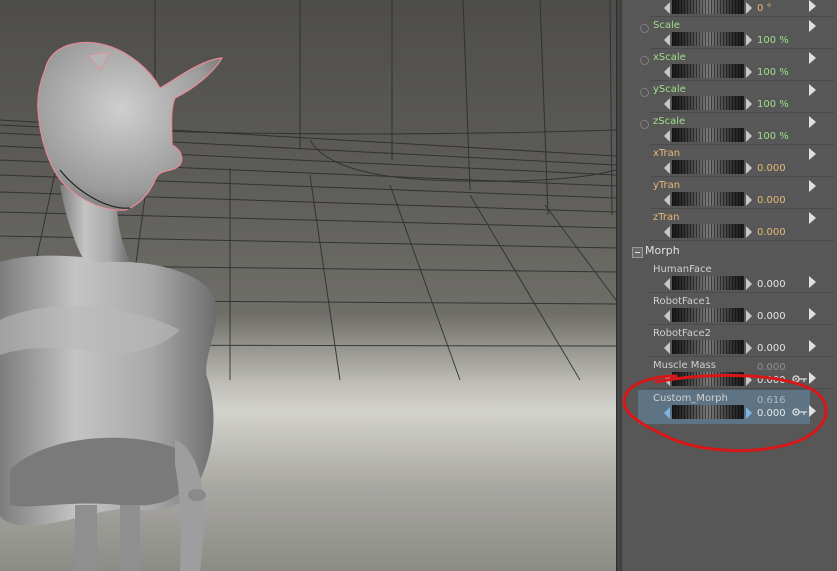 The height and width of the screenshot is (571, 837). Describe the element at coordinates (667, 185) in the screenshot. I see `param-label: yTran` at that location.